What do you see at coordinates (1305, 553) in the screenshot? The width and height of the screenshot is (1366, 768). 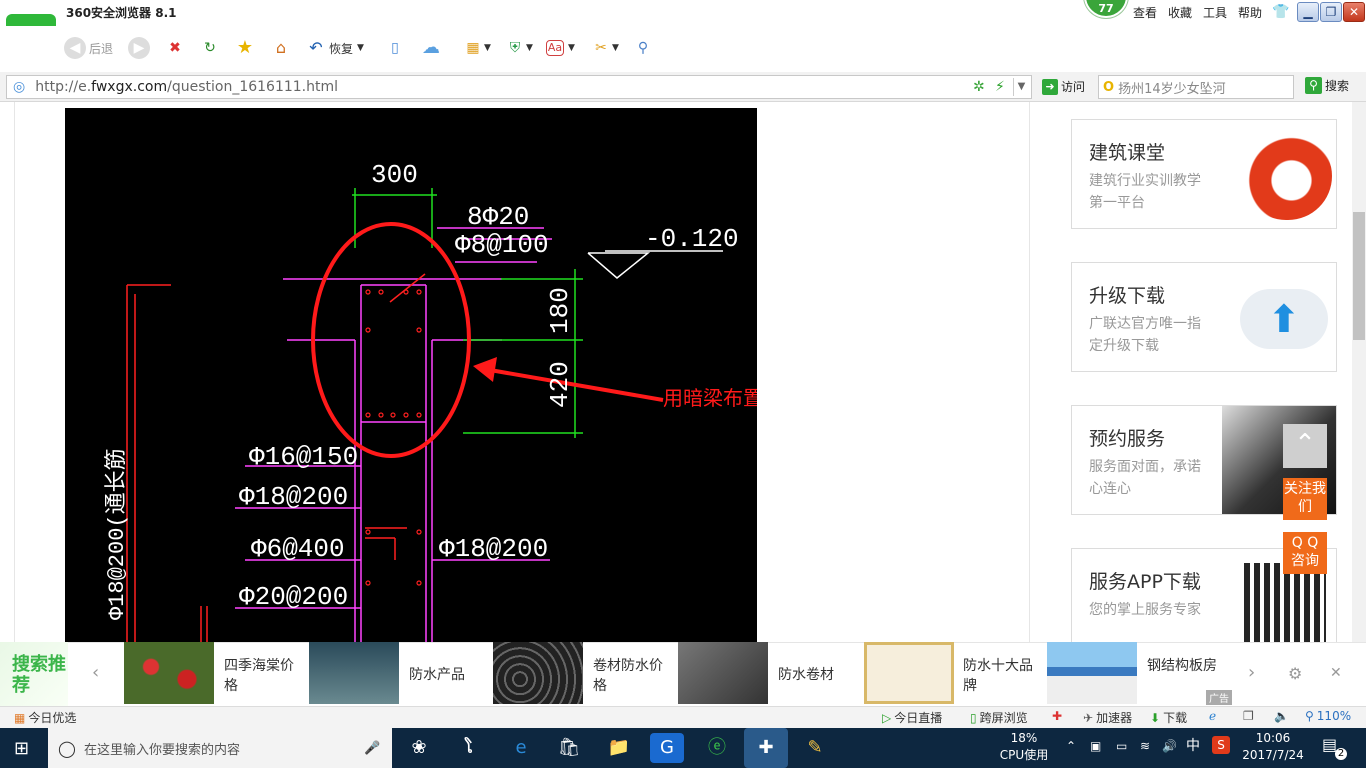 I see `qq-consult-button: Q Q 咨询` at bounding box center [1305, 553].